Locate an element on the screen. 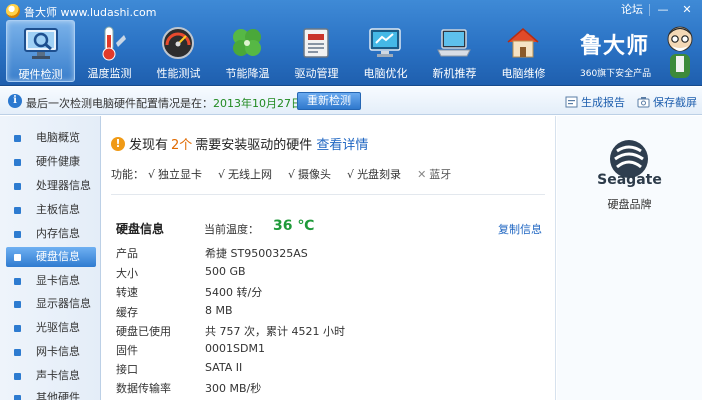 Image resolution: width=702 pixels, height=400 pixels. spec-key: 大小 is located at coordinates (127, 273).